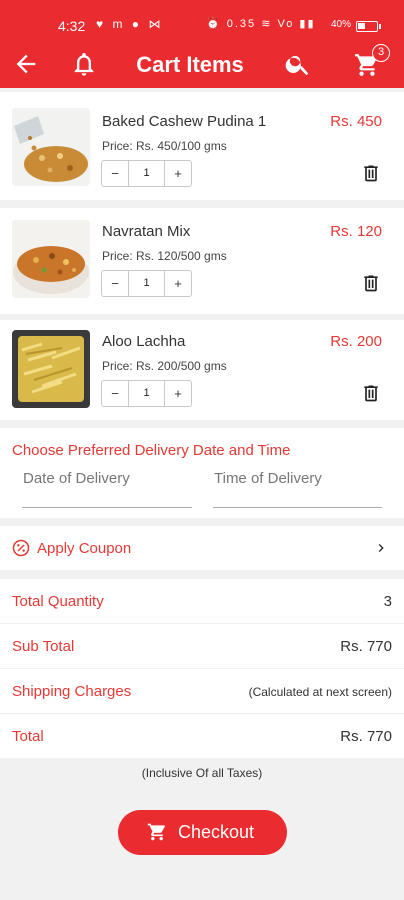  Describe the element at coordinates (146, 231) in the screenshot. I see `product-name: Navratan Mix` at that location.